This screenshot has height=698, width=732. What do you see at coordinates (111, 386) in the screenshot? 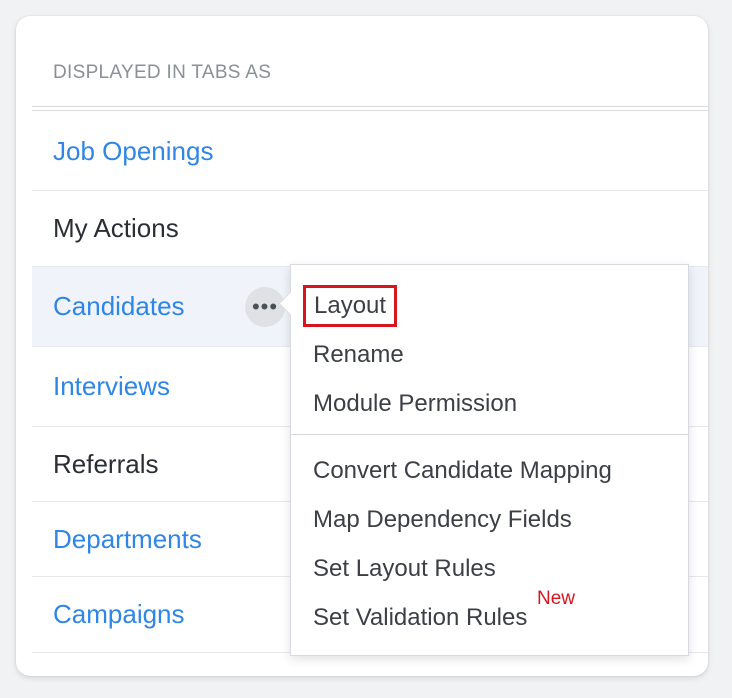
I see `tab-label: Interviews` at bounding box center [111, 386].